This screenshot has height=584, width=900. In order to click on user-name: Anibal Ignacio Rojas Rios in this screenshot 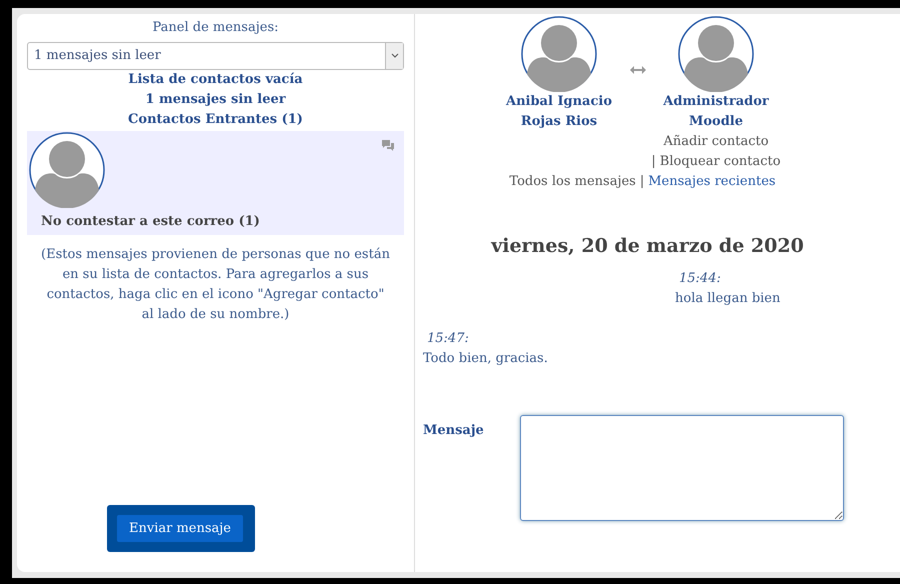, I will do `click(559, 112)`.